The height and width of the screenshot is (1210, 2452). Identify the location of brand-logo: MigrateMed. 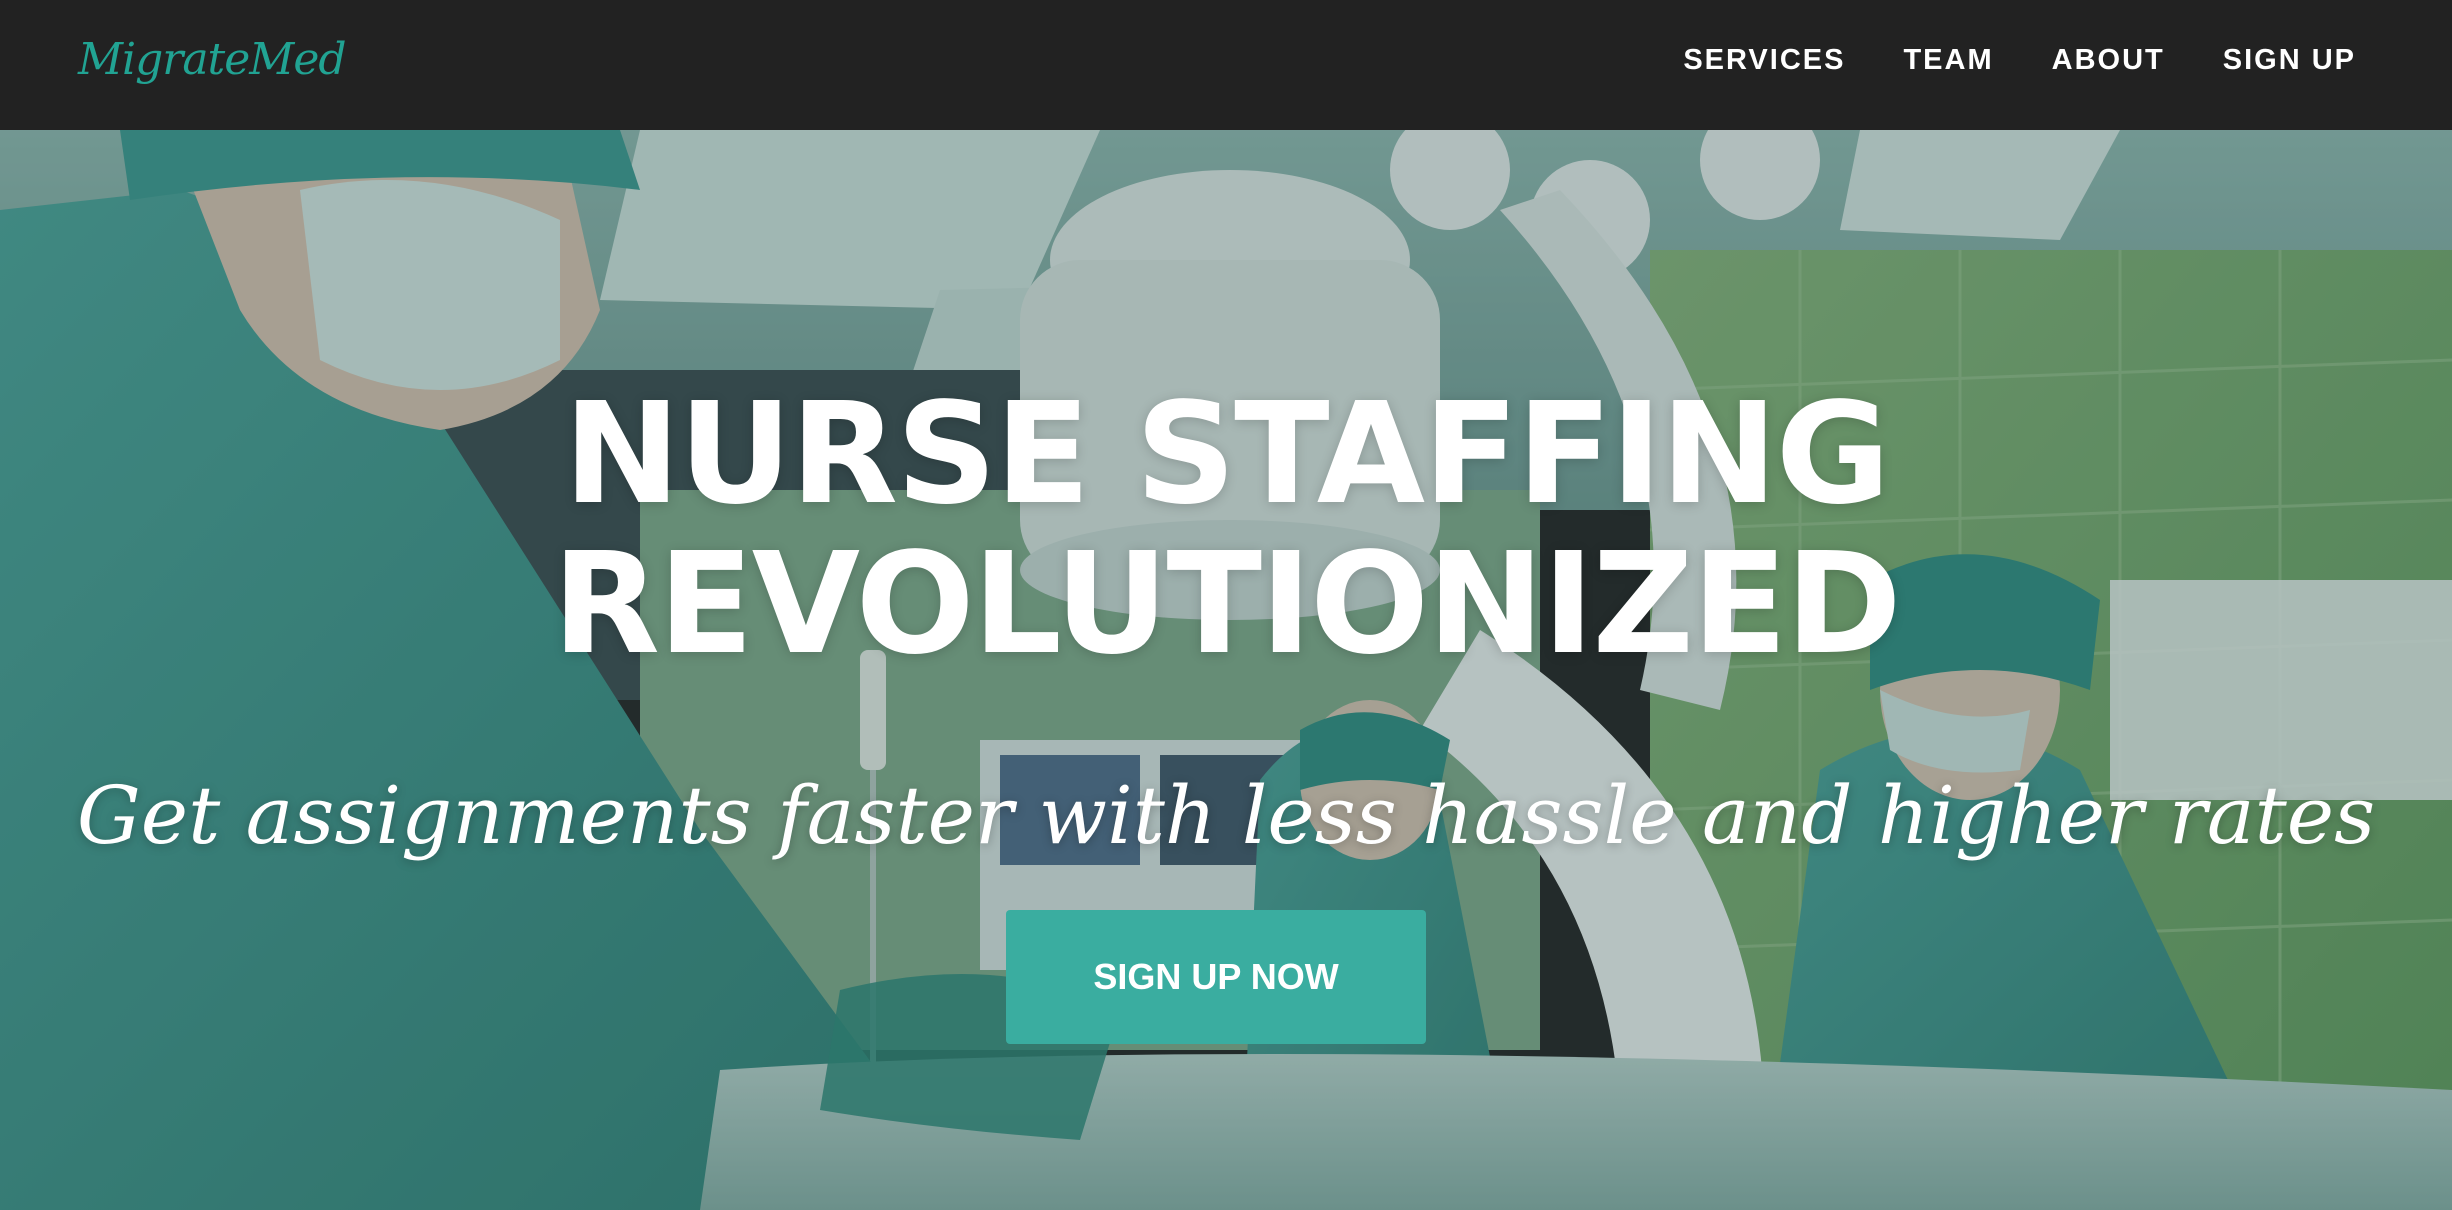
(212, 60).